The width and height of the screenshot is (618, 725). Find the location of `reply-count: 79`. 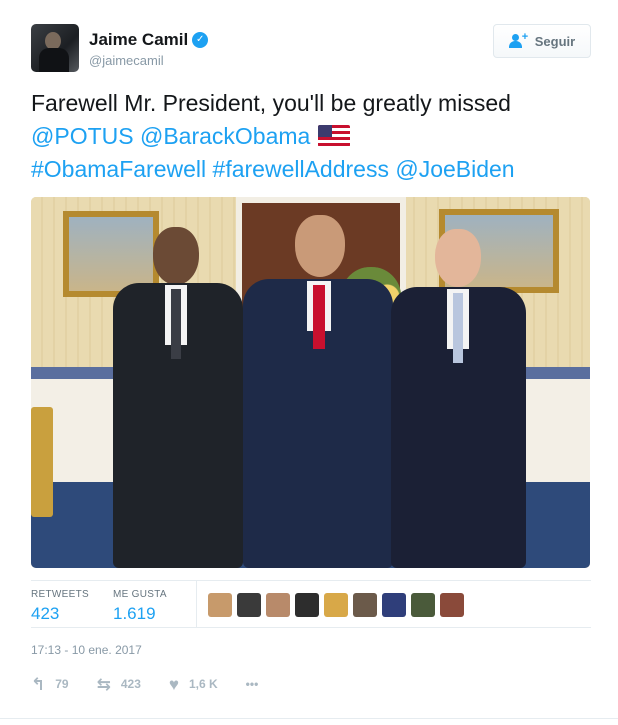

reply-count: 79 is located at coordinates (62, 684).